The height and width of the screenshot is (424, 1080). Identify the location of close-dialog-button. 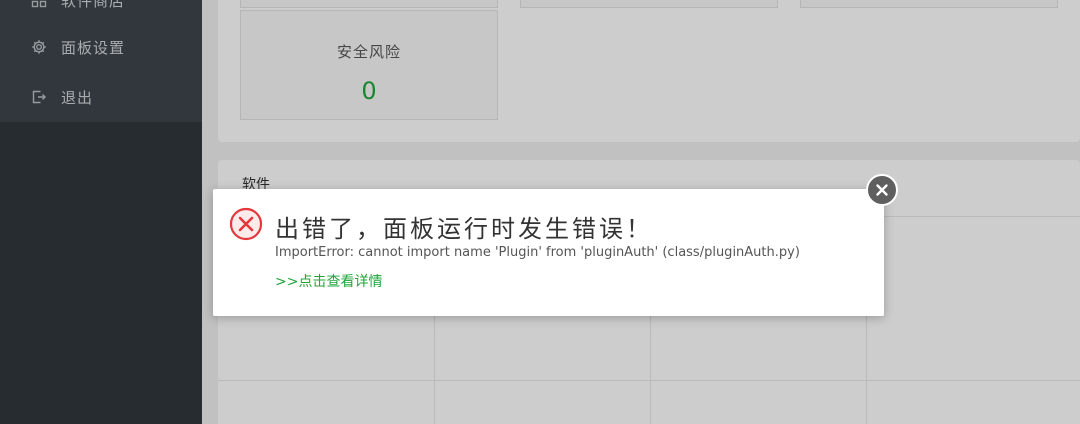
(882, 190).